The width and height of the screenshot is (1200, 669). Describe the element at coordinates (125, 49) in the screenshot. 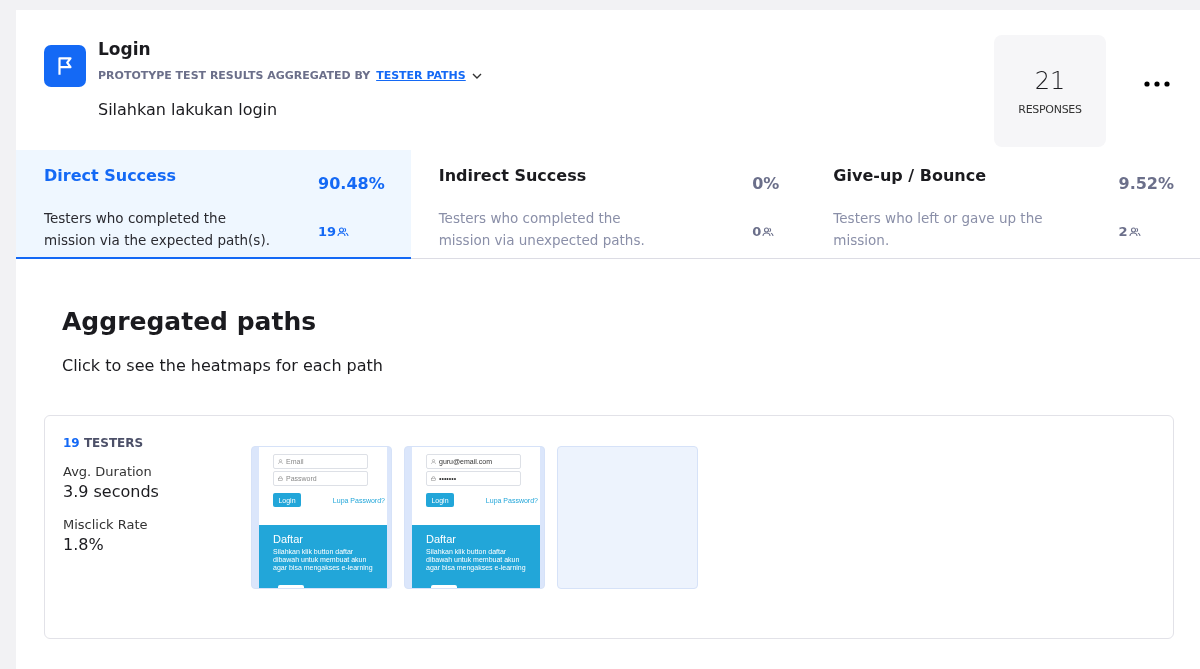

I see `mission-title: Login` at that location.